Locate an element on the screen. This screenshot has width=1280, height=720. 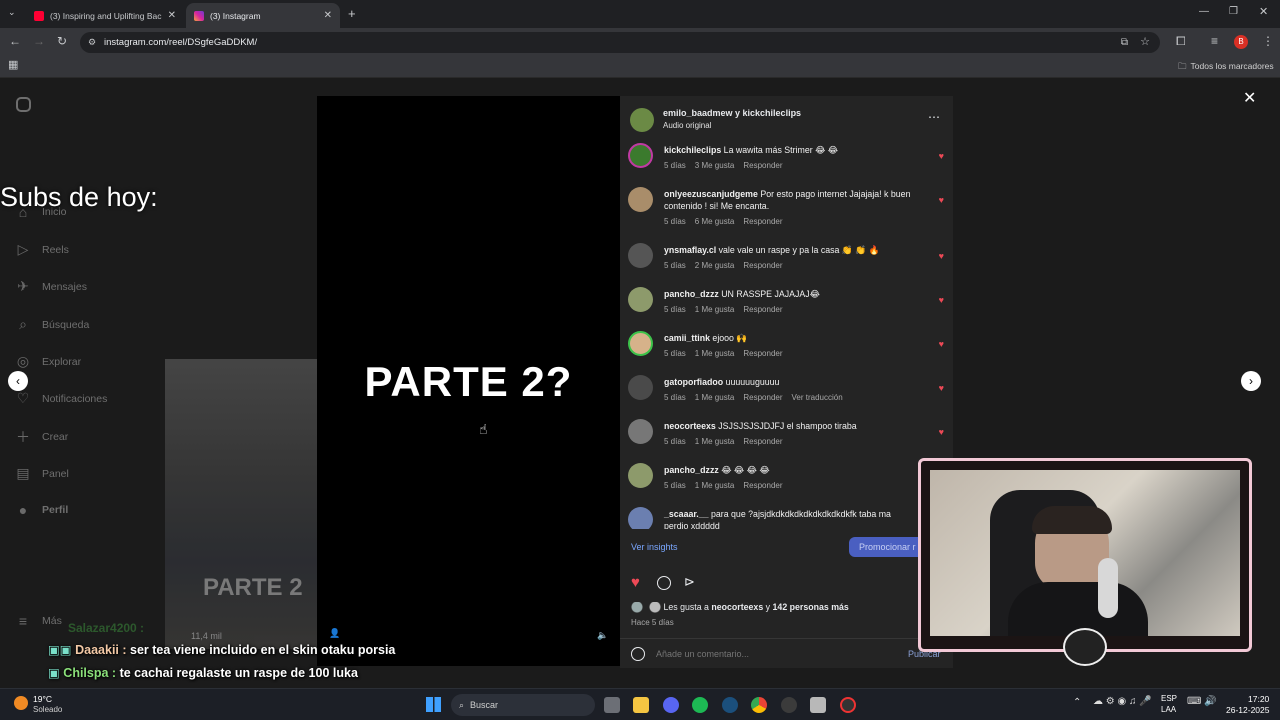
post-authors: emilo_baadmew y kickchileclips is located at coordinates (732, 113).